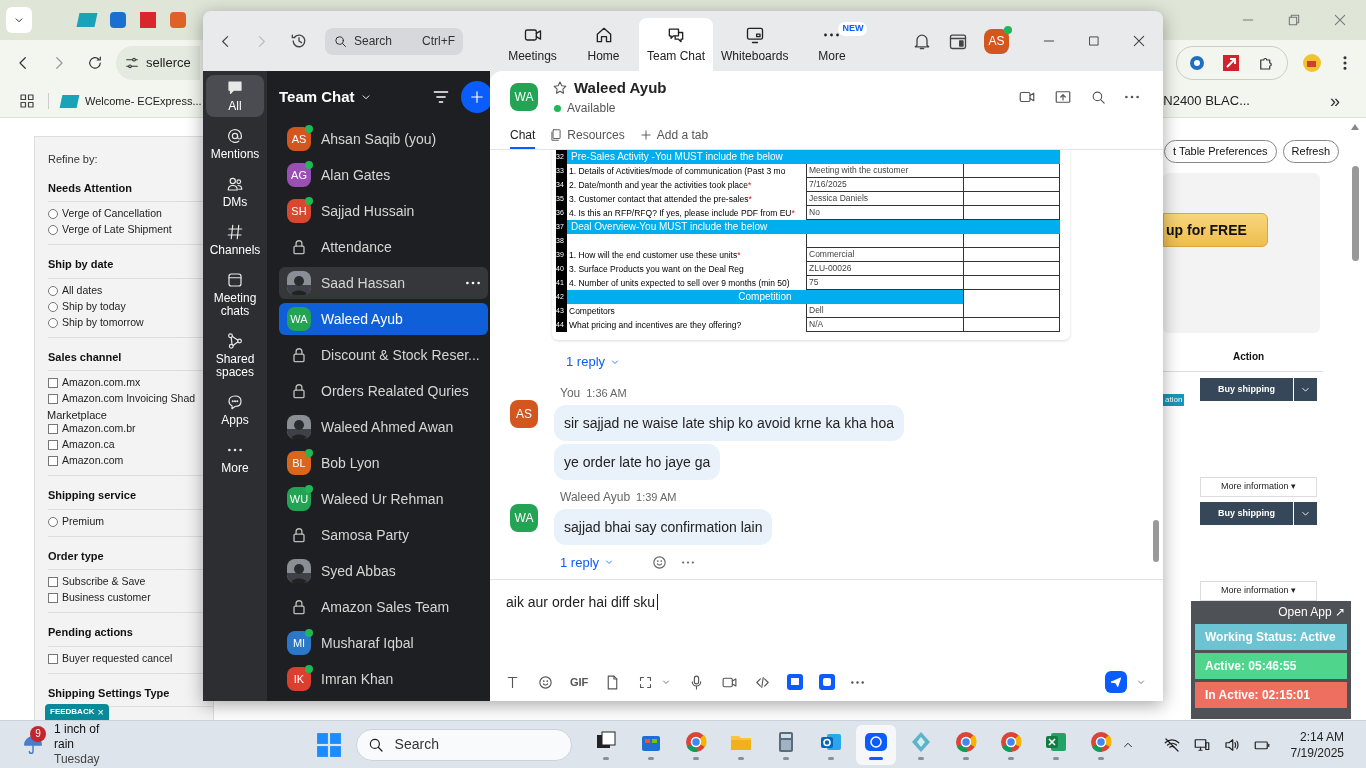 The width and height of the screenshot is (1366, 768). Describe the element at coordinates (235, 136) in the screenshot. I see `at-sign-icon` at that location.